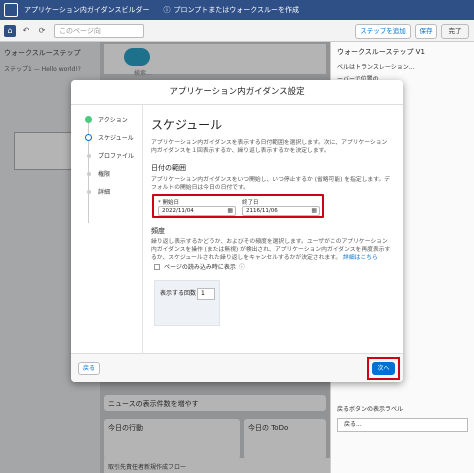 The image size is (474, 473). Describe the element at coordinates (231, 10) in the screenshot. I see `create-prompt-link: ⓘ プロンプトまたはウォークスルーを作成` at that location.